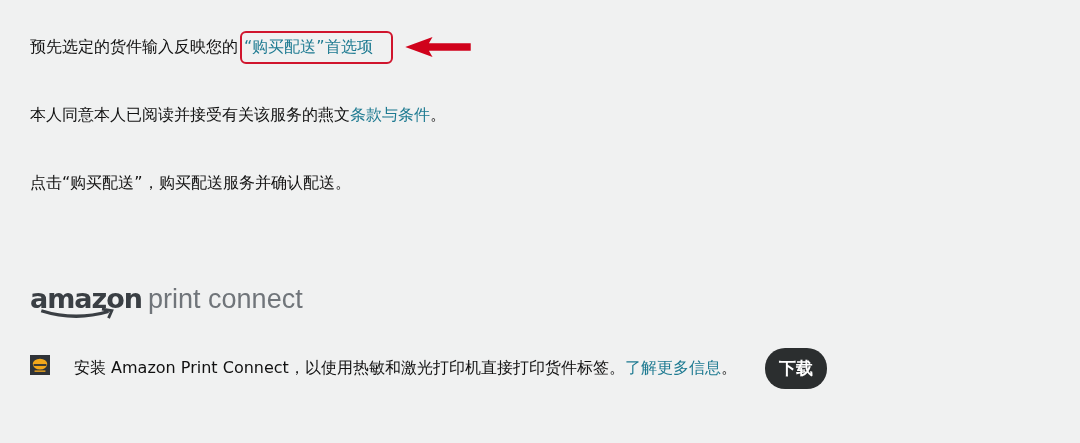 The width and height of the screenshot is (1080, 443). Describe the element at coordinates (405, 368) in the screenshot. I see `paragraph-text: 安装 Amazon Print Connect，以使用热敏和激光打印机直接打印货件标签。了解更多信息。` at that location.